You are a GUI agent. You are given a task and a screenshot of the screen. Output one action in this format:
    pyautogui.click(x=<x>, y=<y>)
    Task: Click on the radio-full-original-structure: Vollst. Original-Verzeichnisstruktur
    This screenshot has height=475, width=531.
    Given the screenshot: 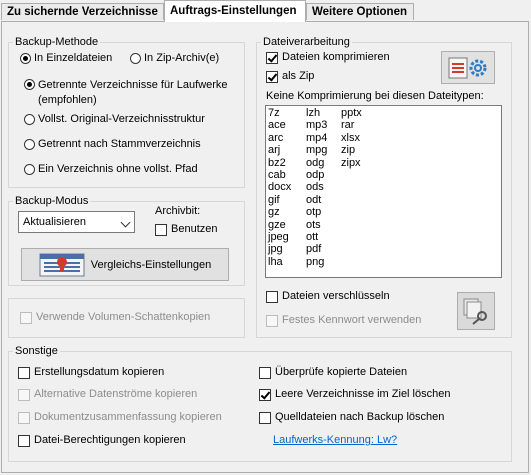 What is the action you would take?
    pyautogui.click(x=114, y=119)
    